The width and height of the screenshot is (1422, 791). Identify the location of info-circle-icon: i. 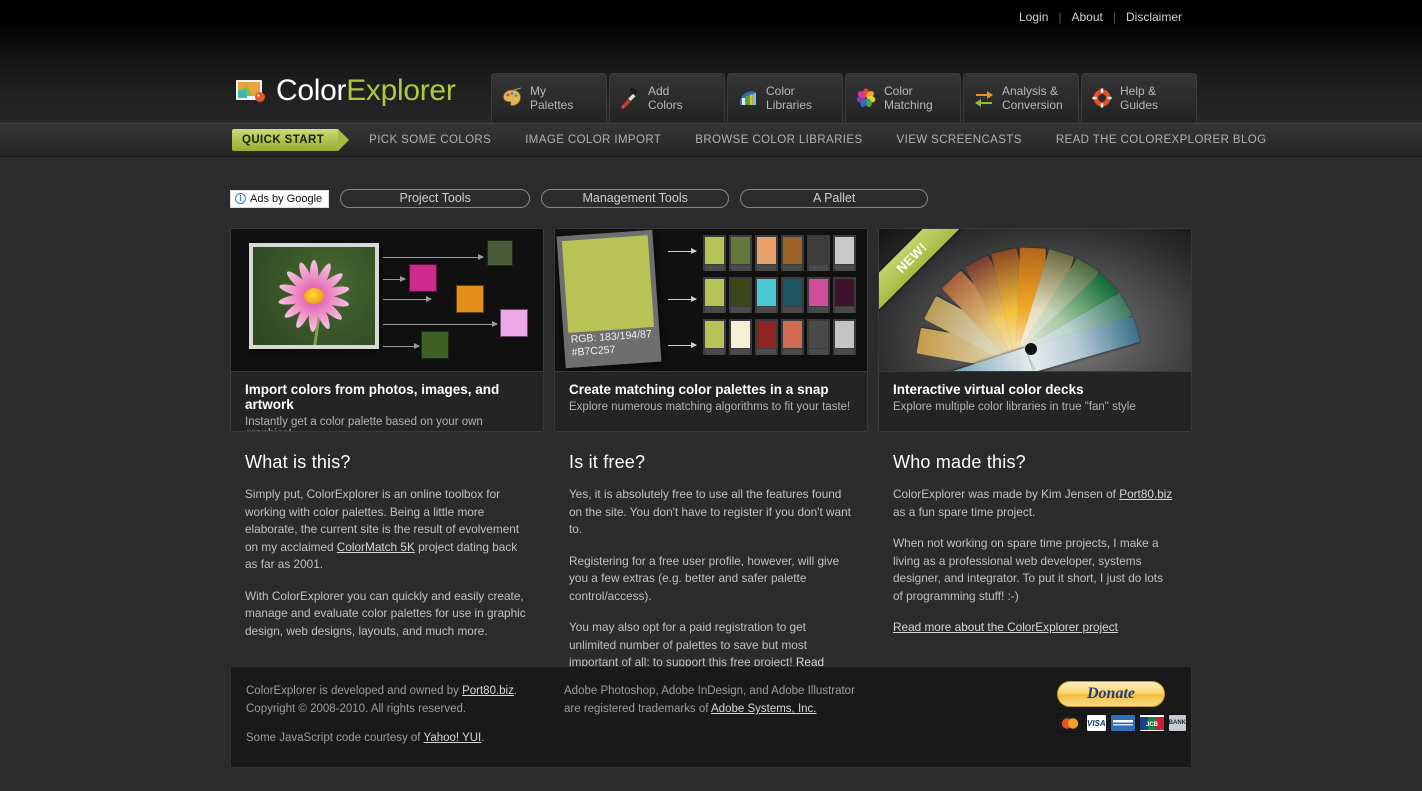
(240, 198).